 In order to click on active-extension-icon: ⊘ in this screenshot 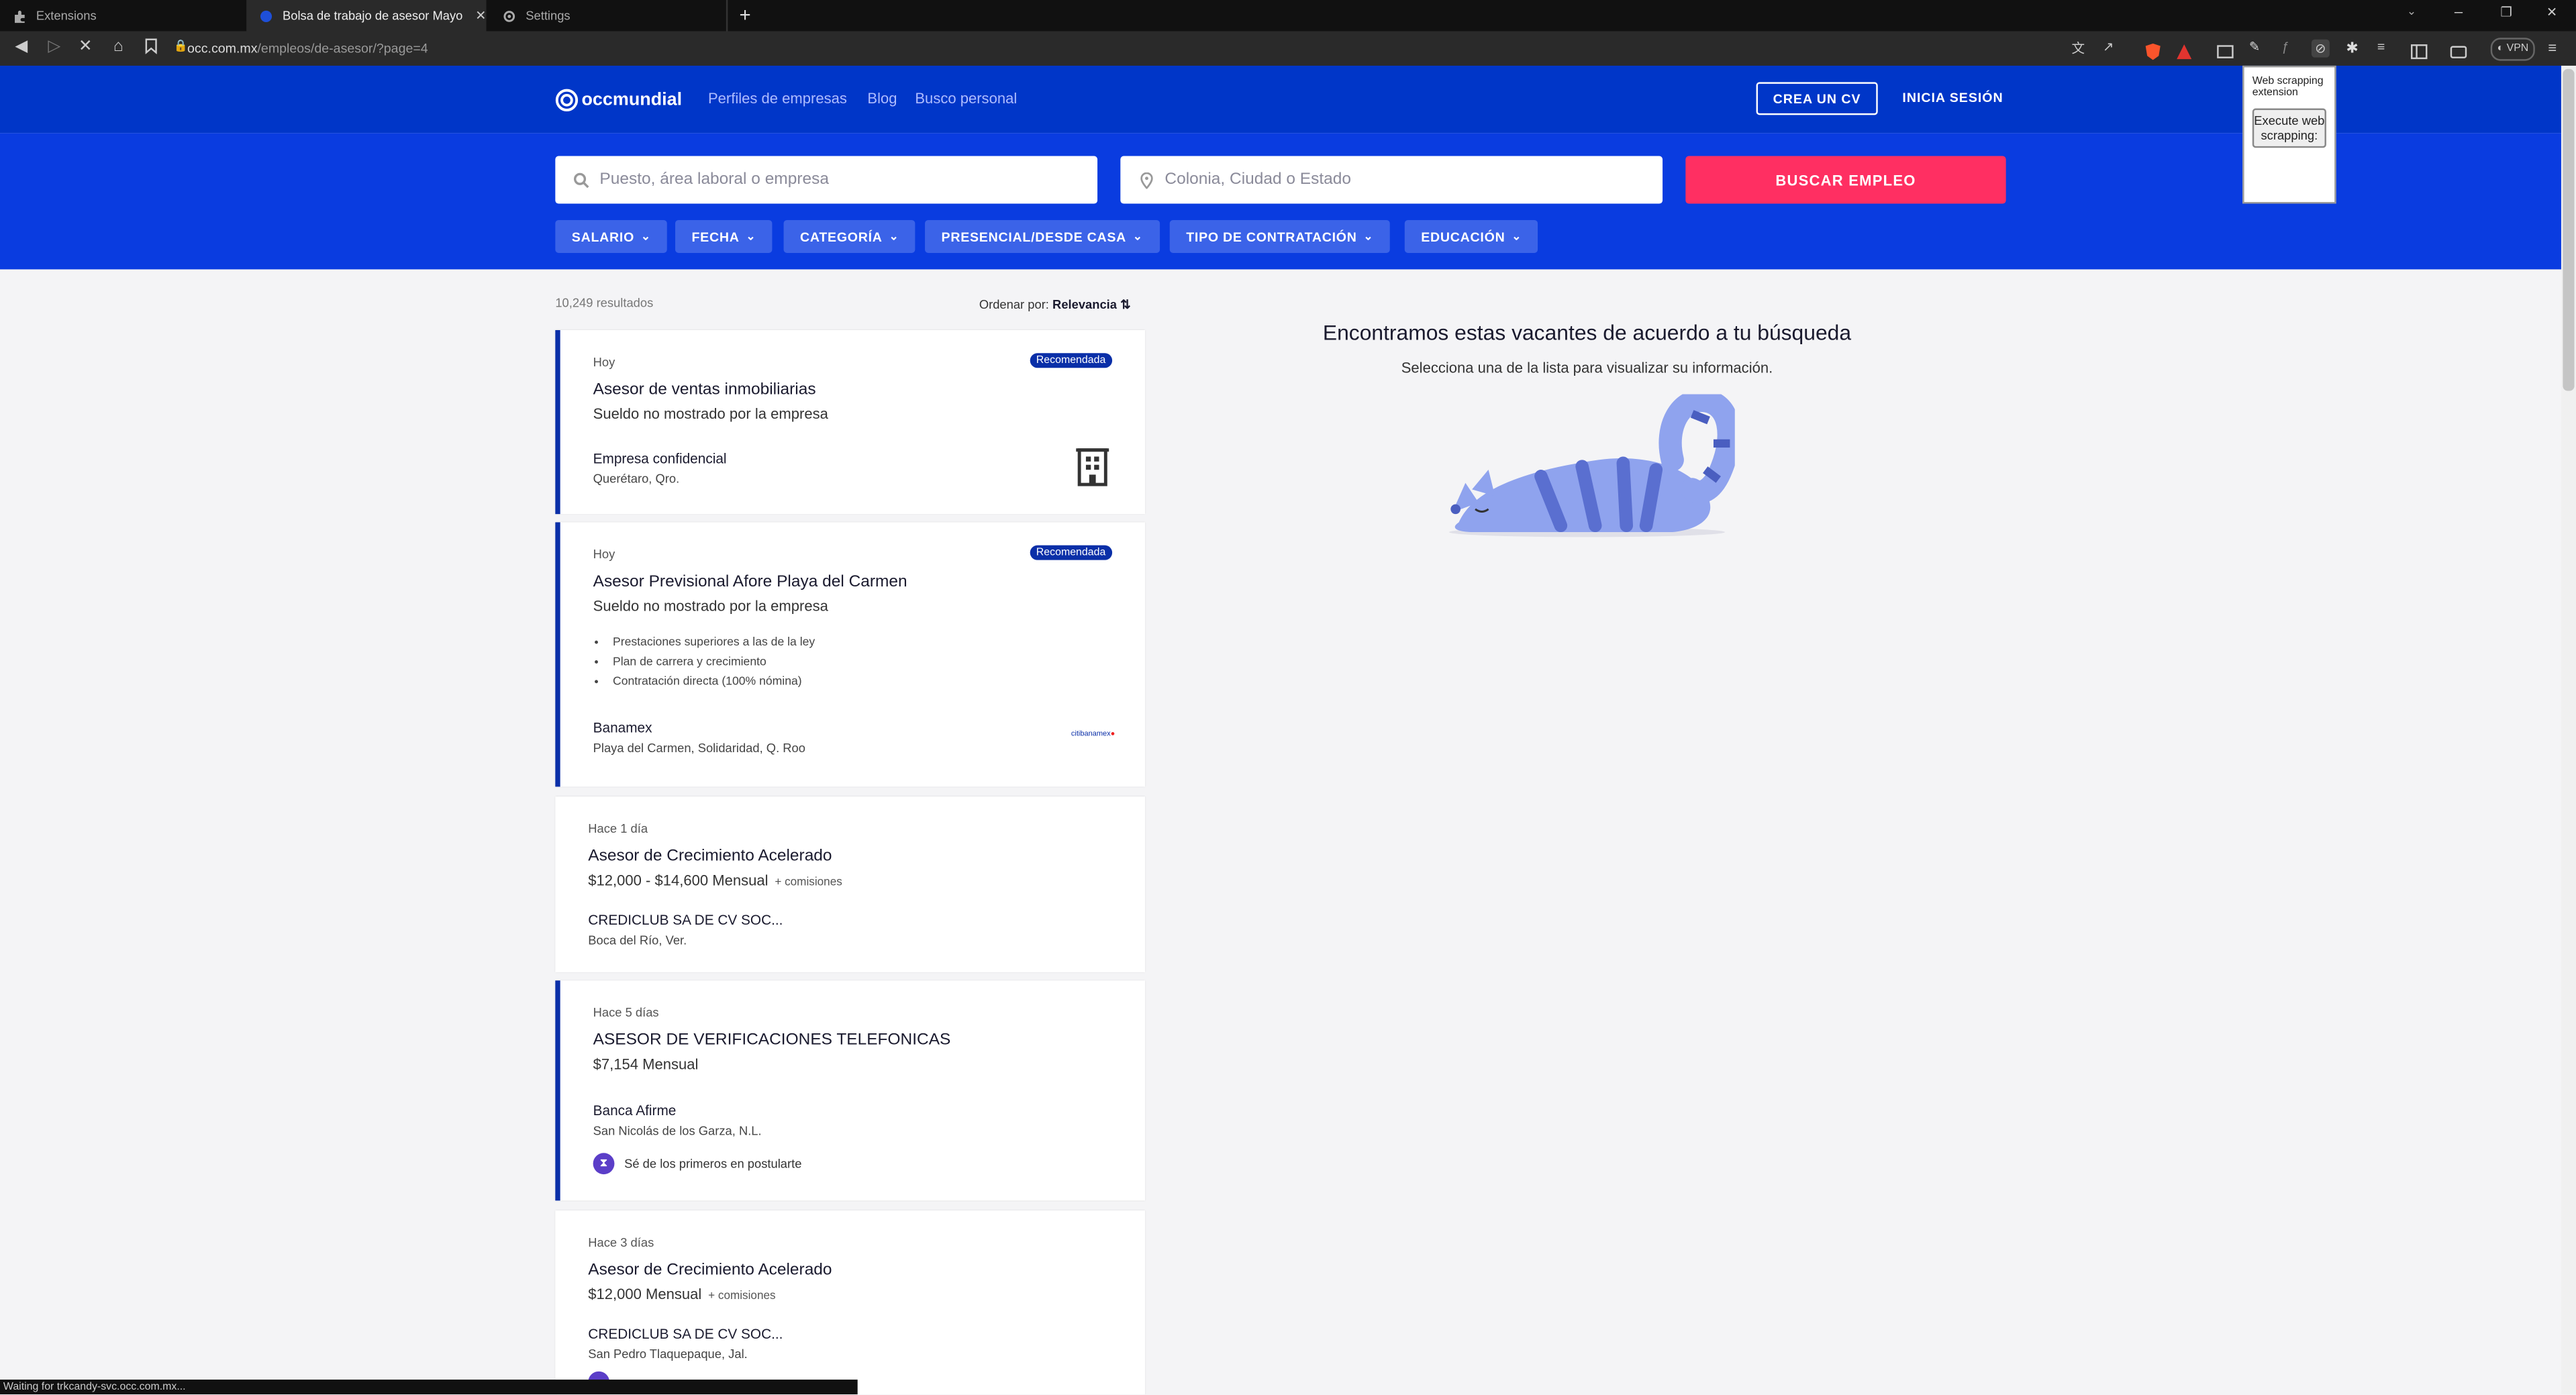, I will do `click(2320, 48)`.